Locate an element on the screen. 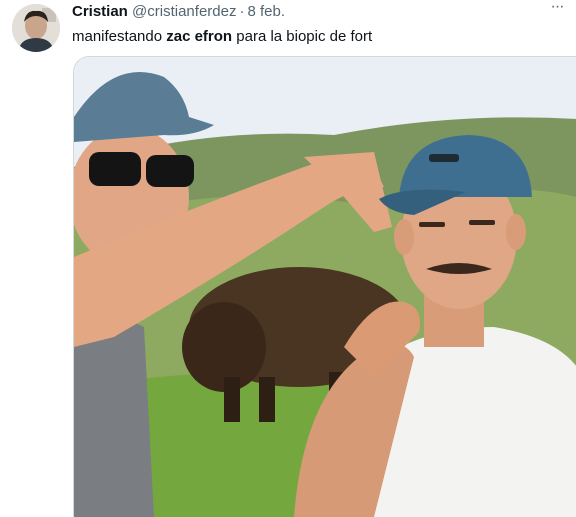 This screenshot has width=576, height=517. user-handle: @cristianferdez is located at coordinates (184, 11).